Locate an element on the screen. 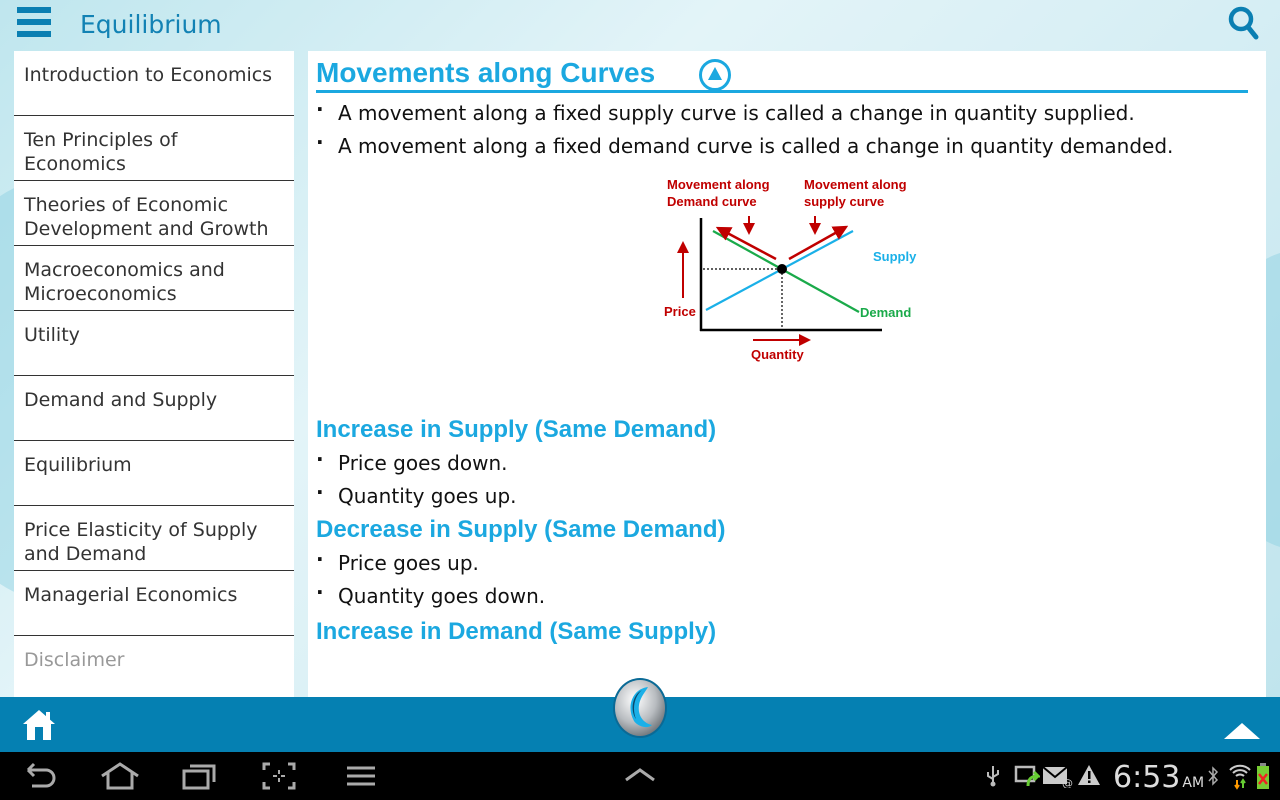 The image size is (1280, 800). subsection-bullet-list: Price goes up. Quantity goes down. is located at coordinates (782, 578).